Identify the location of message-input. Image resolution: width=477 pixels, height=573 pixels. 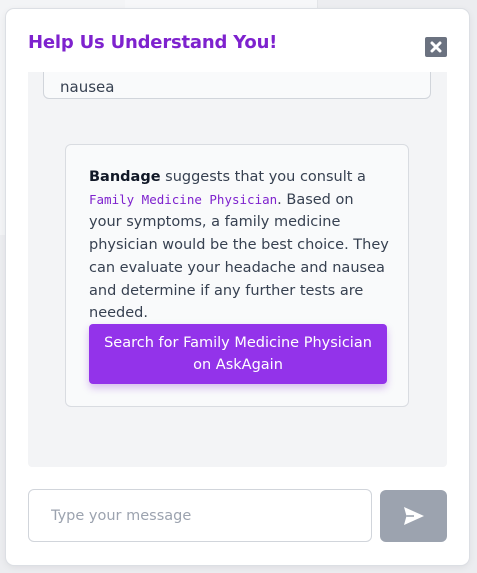
(200, 515).